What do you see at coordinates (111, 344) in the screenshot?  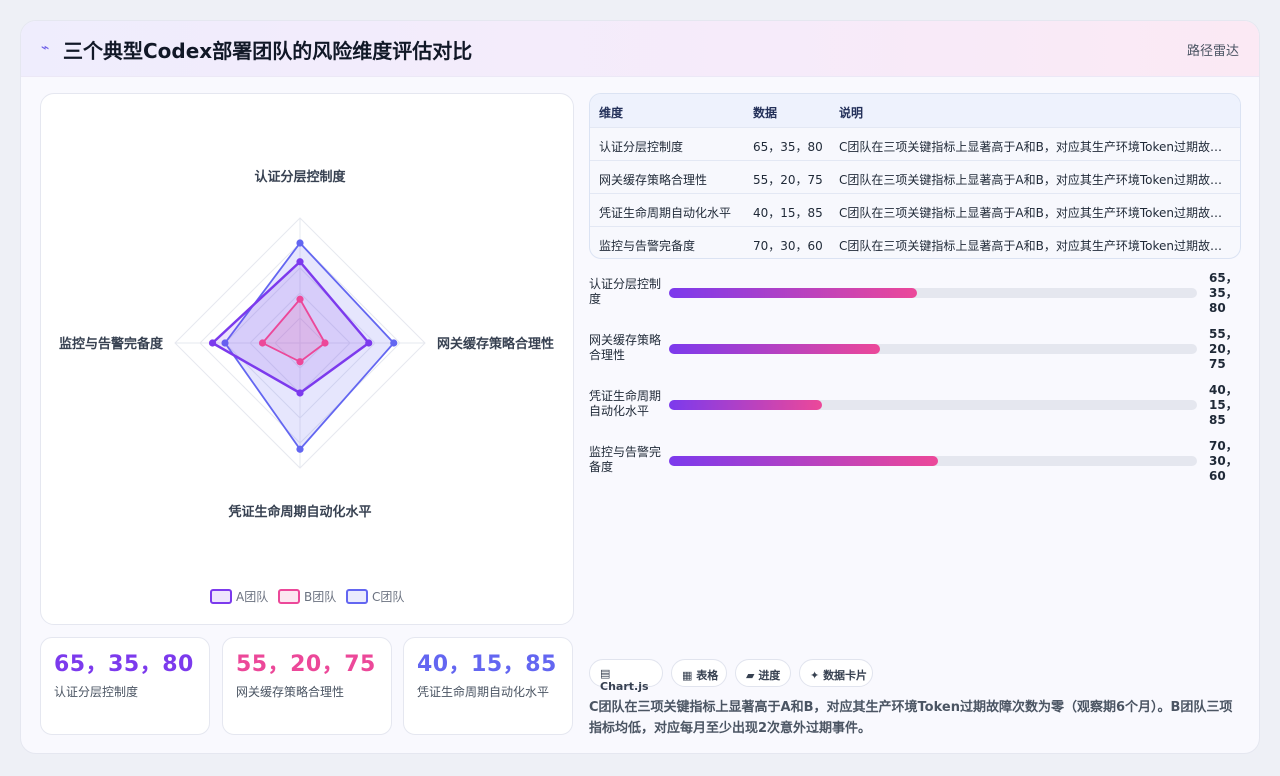 I see `radar-axis-label: 监控与告警完备度` at bounding box center [111, 344].